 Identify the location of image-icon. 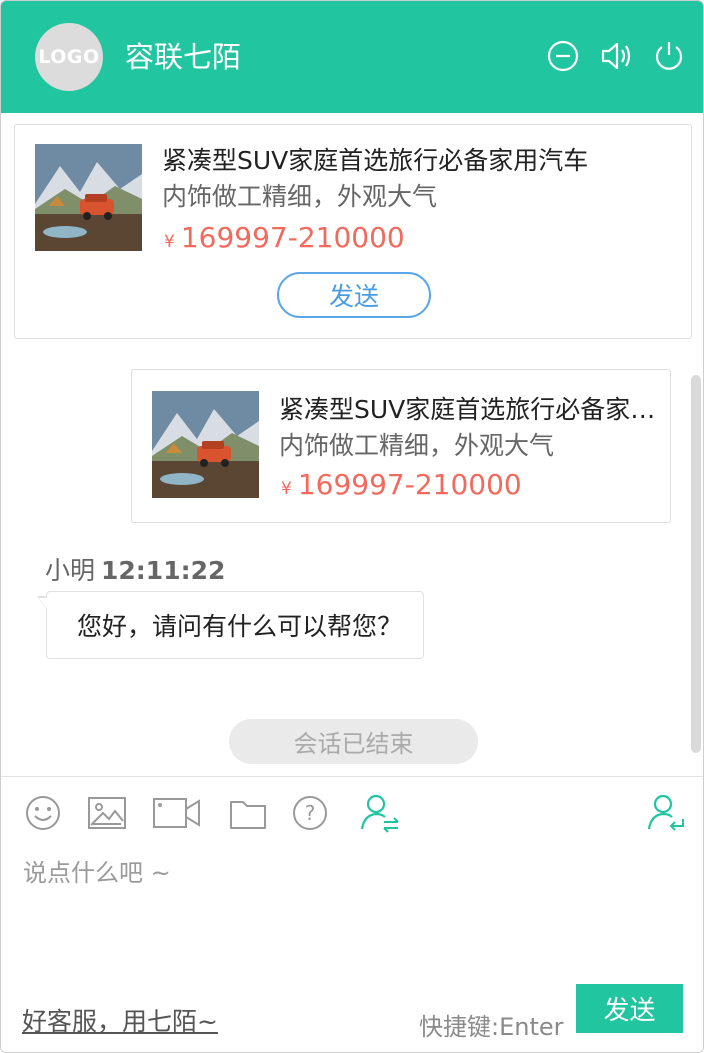
(107, 813).